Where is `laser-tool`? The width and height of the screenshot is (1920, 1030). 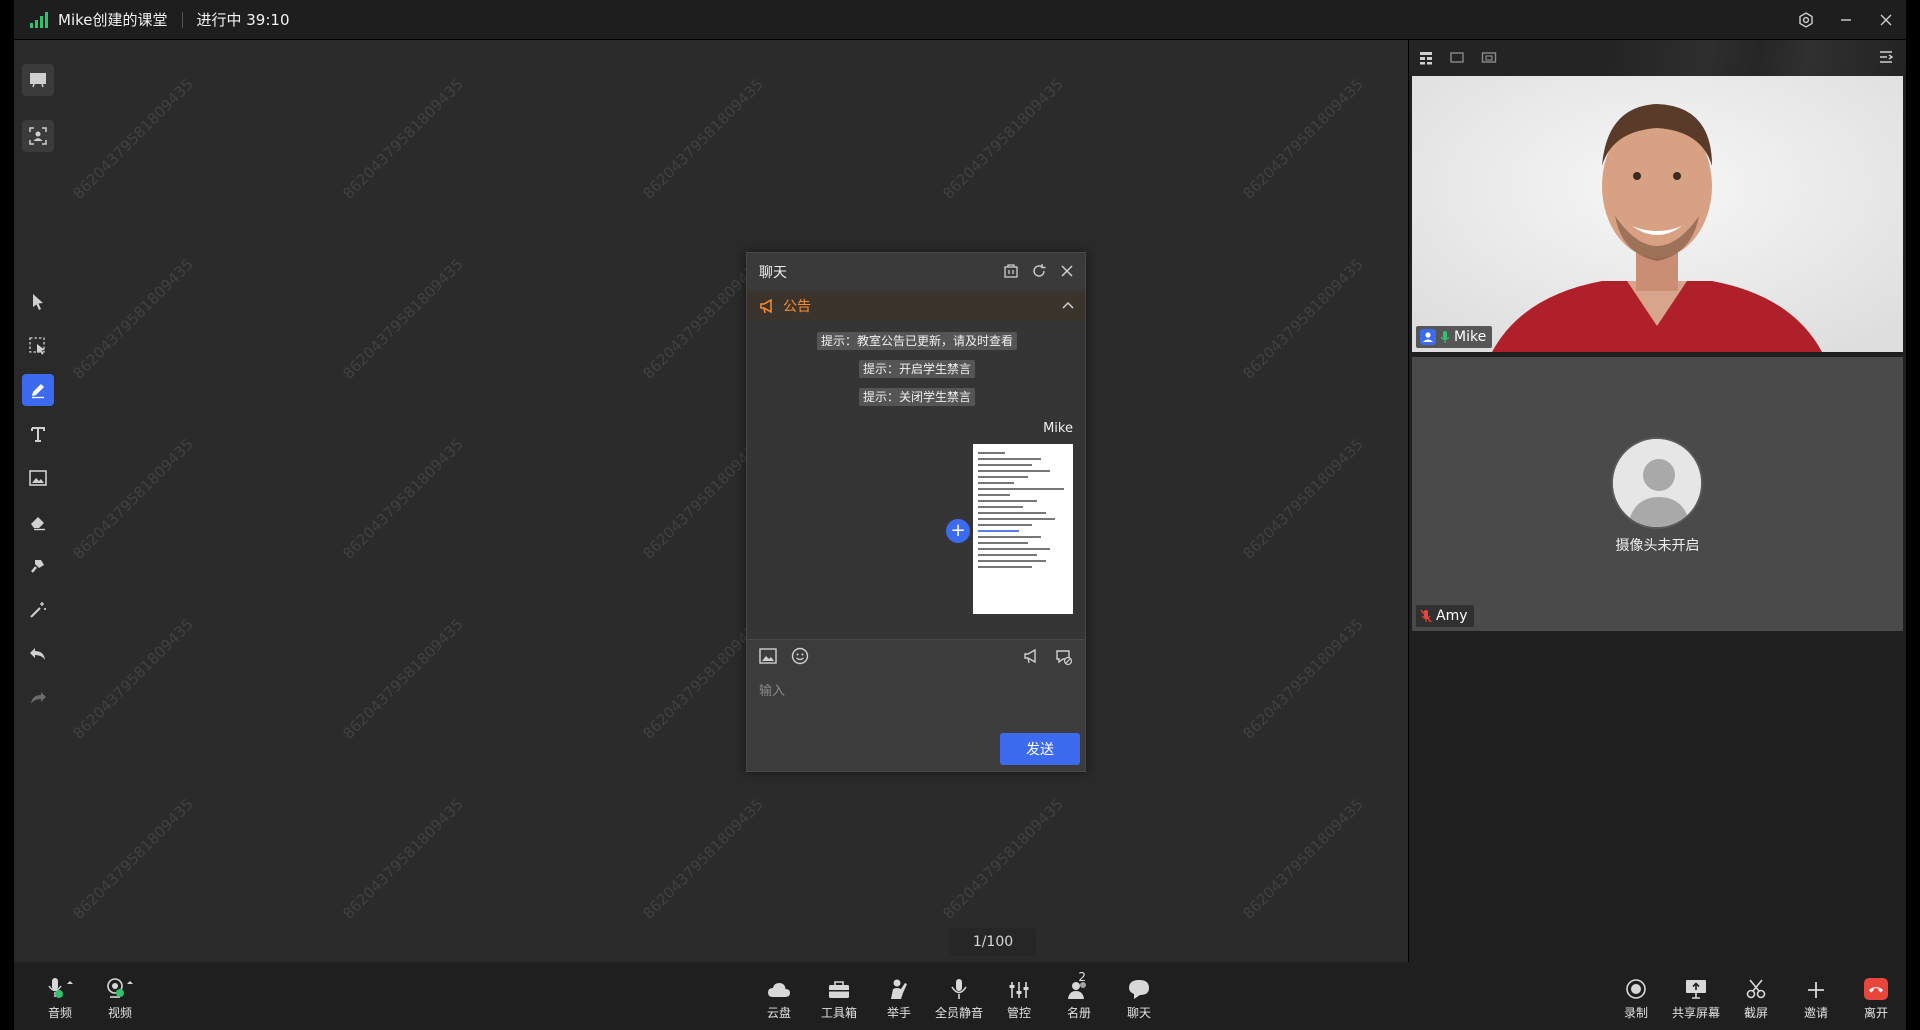 laser-tool is located at coordinates (38, 610).